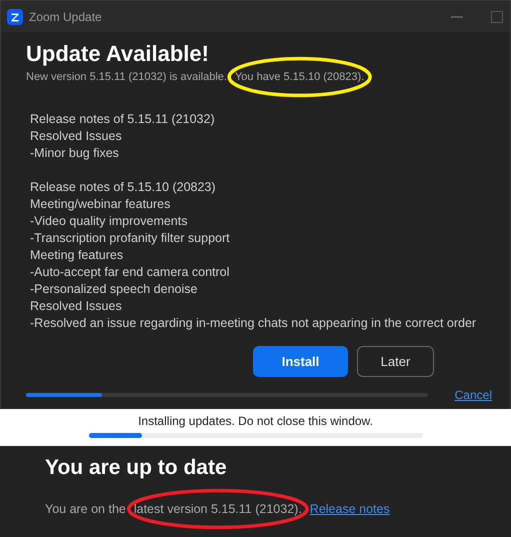  I want to click on release-notes-link: Release notes, so click(350, 509).